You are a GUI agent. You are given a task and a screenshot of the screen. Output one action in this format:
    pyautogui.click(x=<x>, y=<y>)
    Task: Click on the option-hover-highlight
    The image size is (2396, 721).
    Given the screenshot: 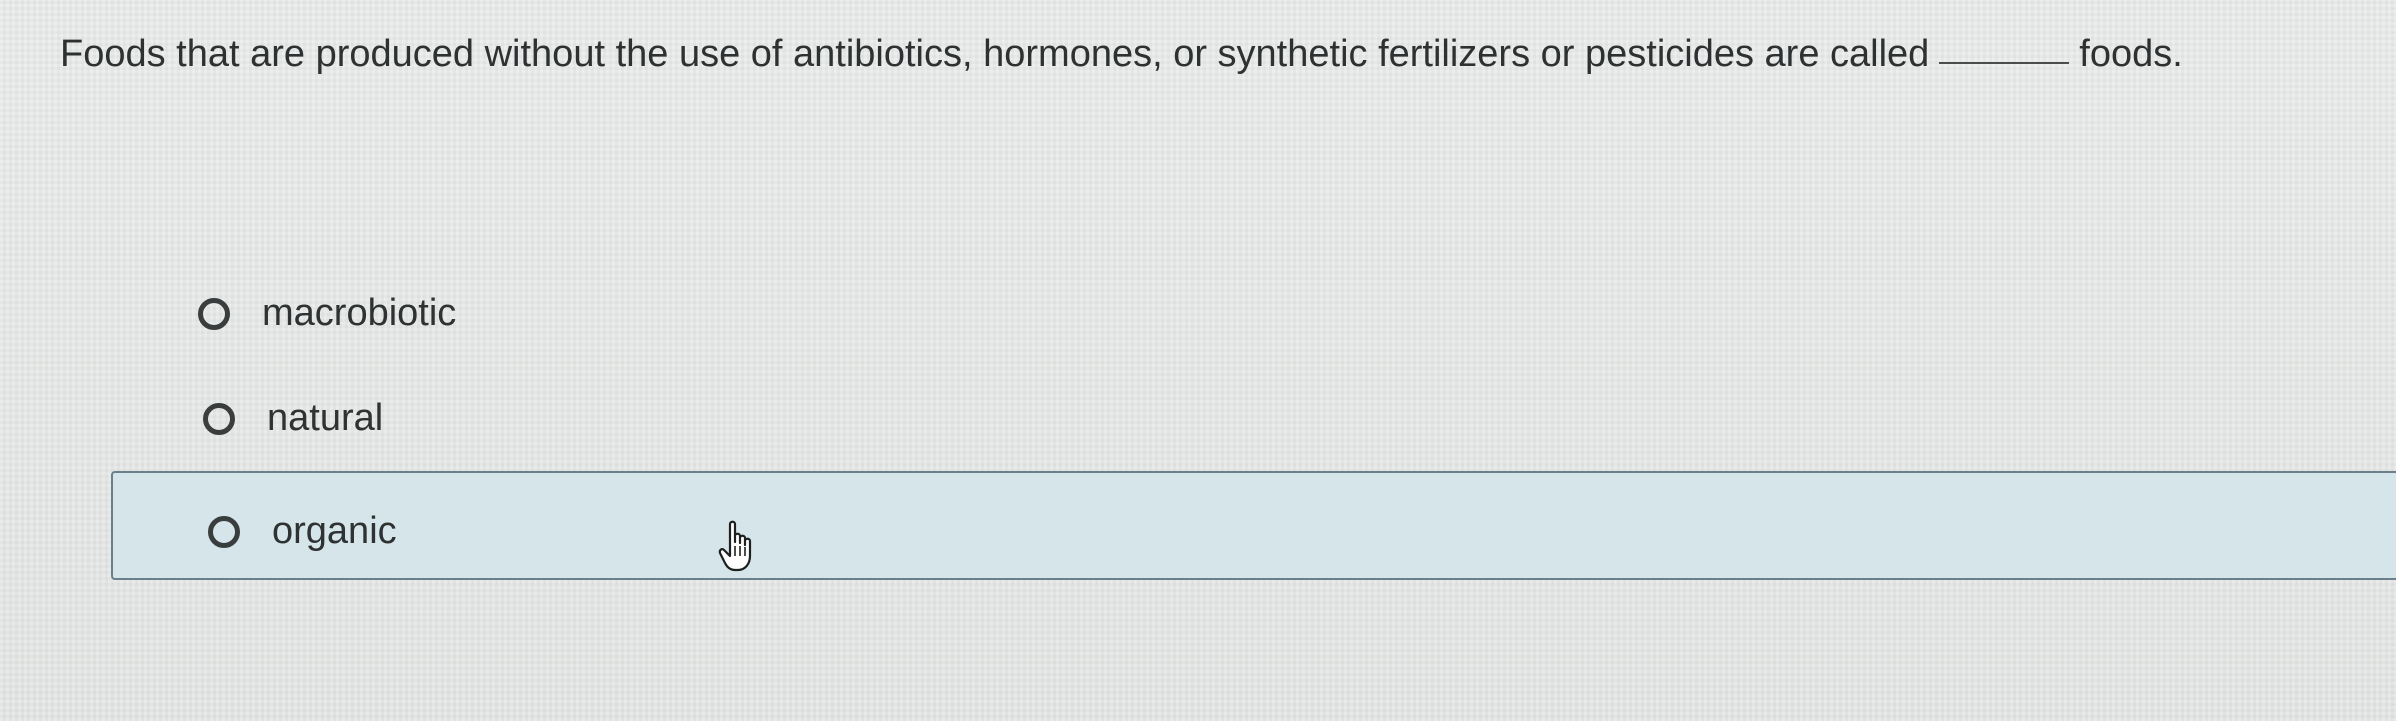 What is the action you would take?
    pyautogui.click(x=1253, y=525)
    